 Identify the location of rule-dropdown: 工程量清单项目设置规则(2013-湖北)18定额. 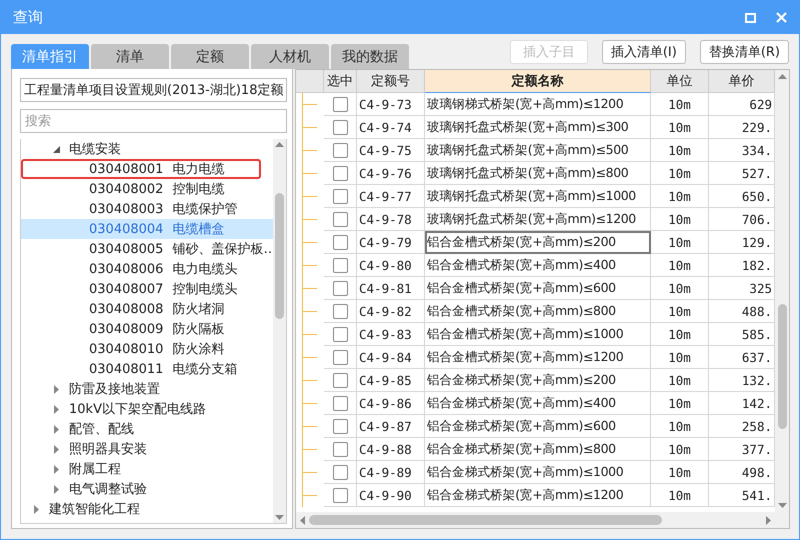
(153, 90).